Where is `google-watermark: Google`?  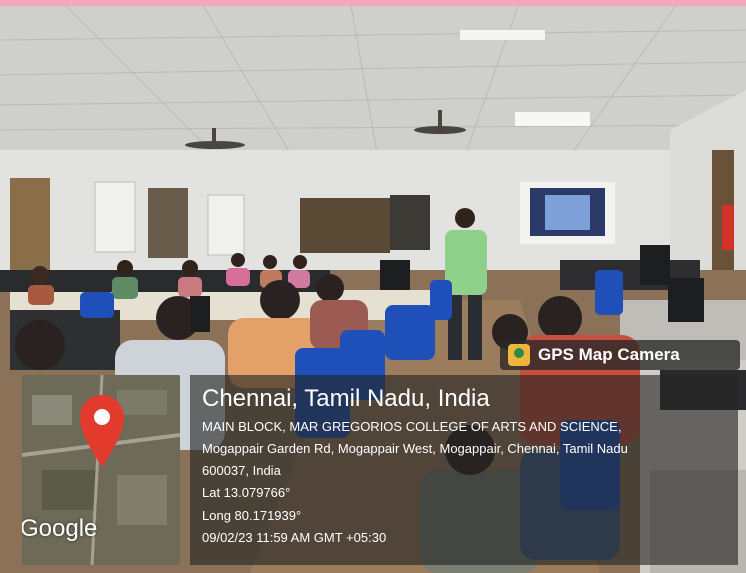 google-watermark: Google is located at coordinates (60, 528).